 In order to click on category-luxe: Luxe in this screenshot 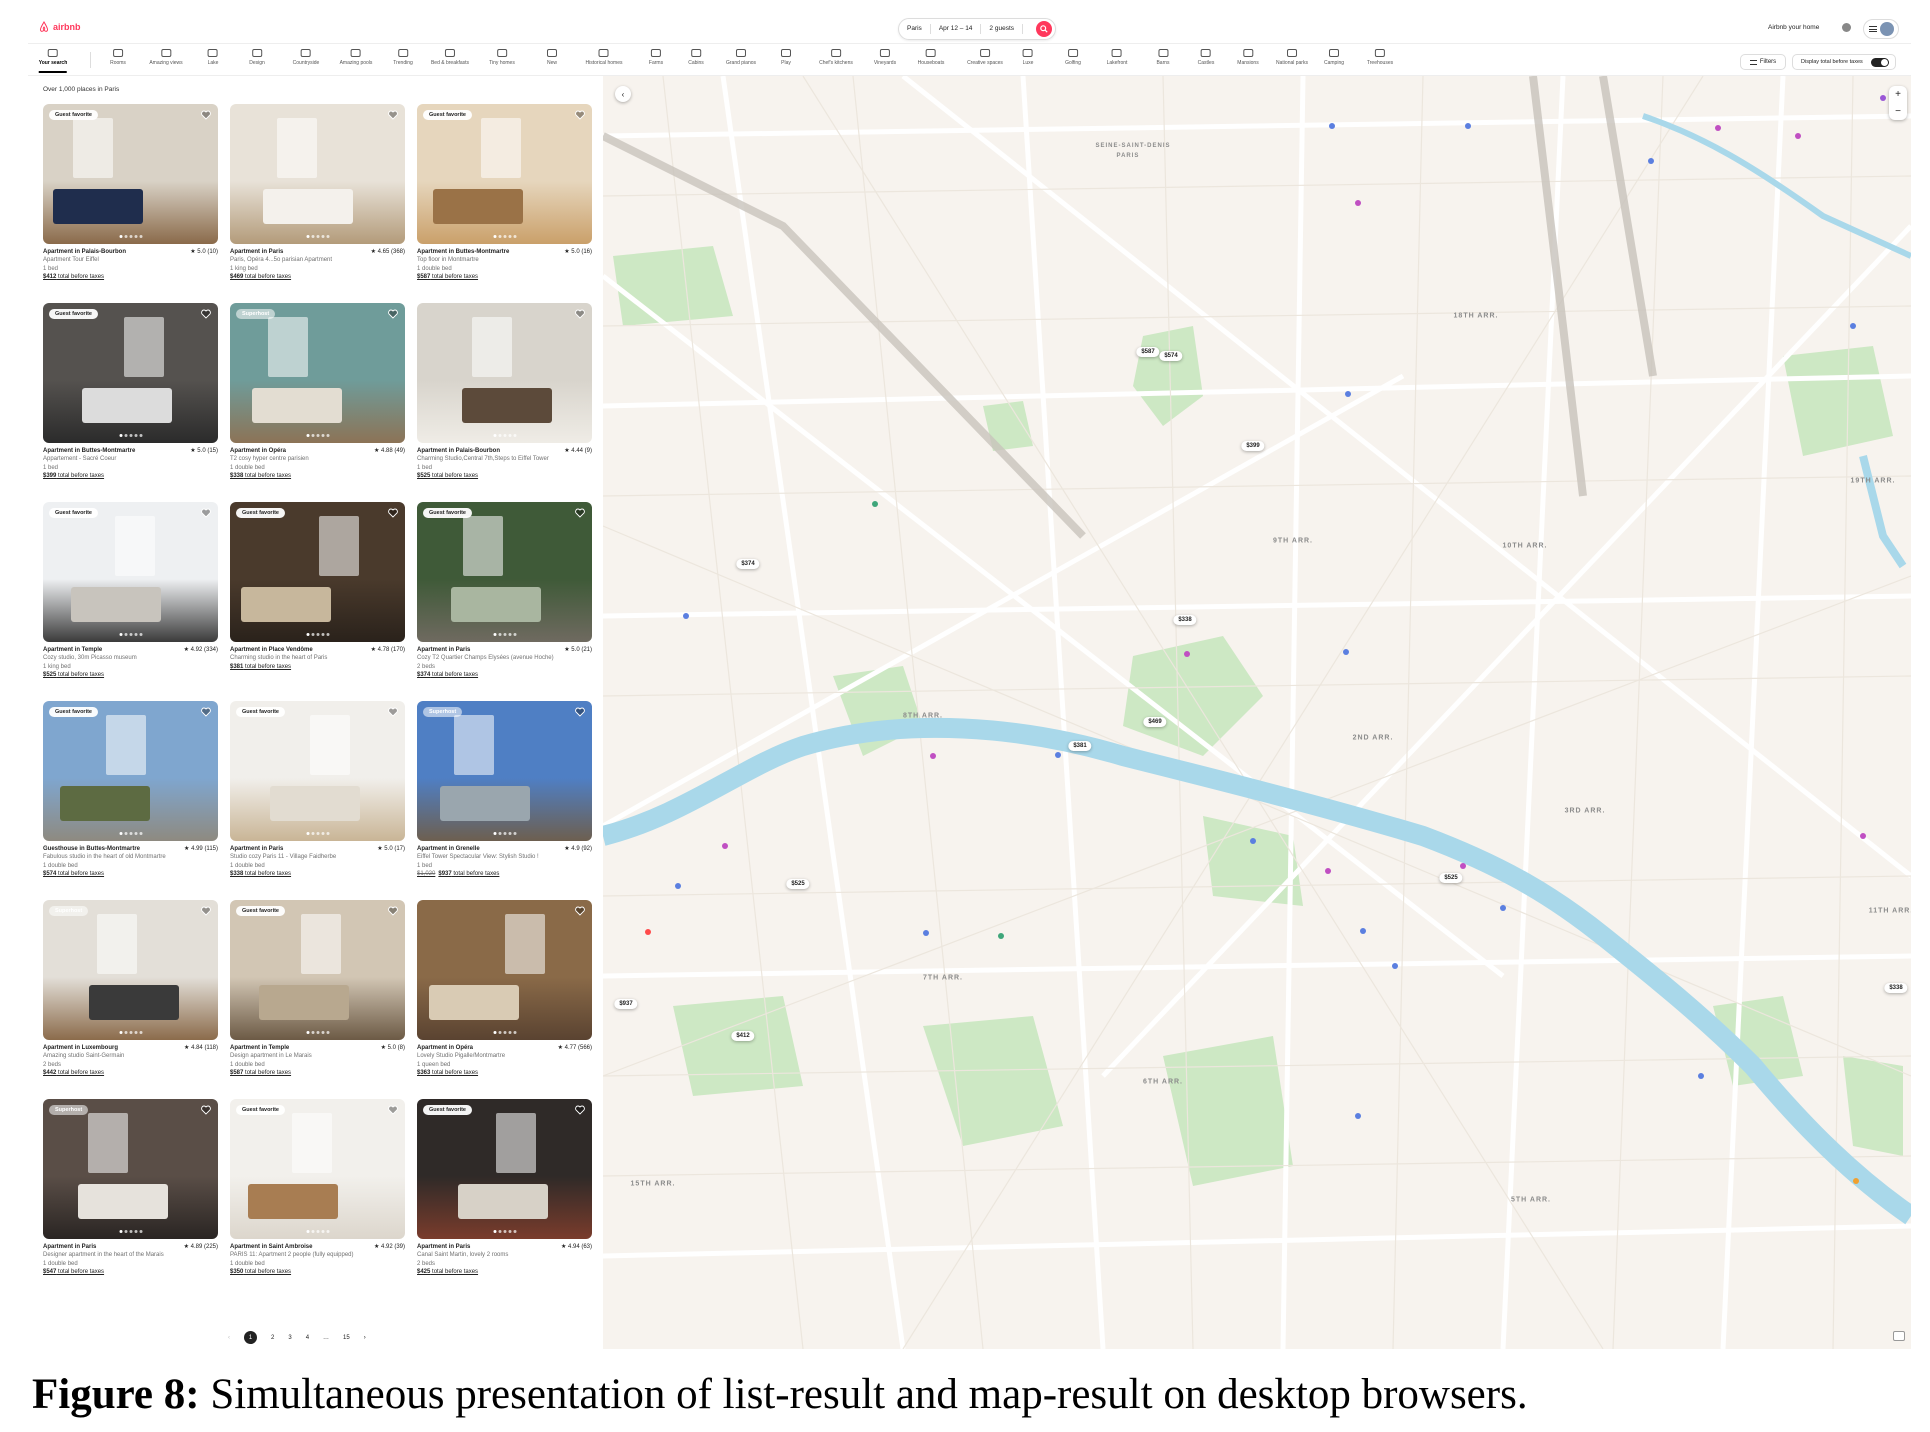, I will do `click(1028, 57)`.